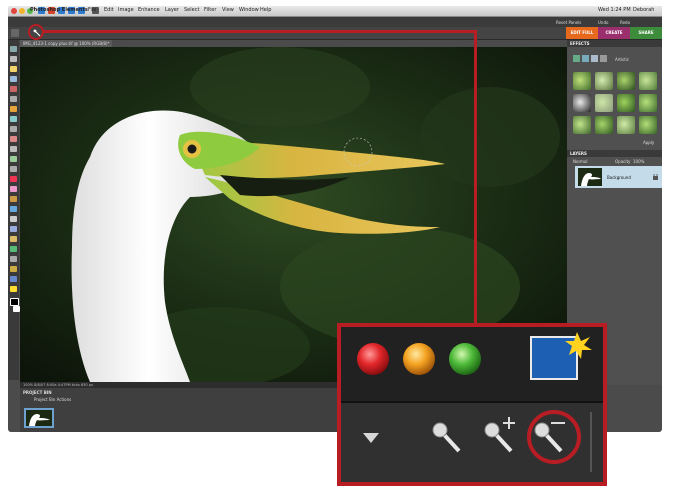  What do you see at coordinates (13, 59) in the screenshot?
I see `zoom-tool-icon` at bounding box center [13, 59].